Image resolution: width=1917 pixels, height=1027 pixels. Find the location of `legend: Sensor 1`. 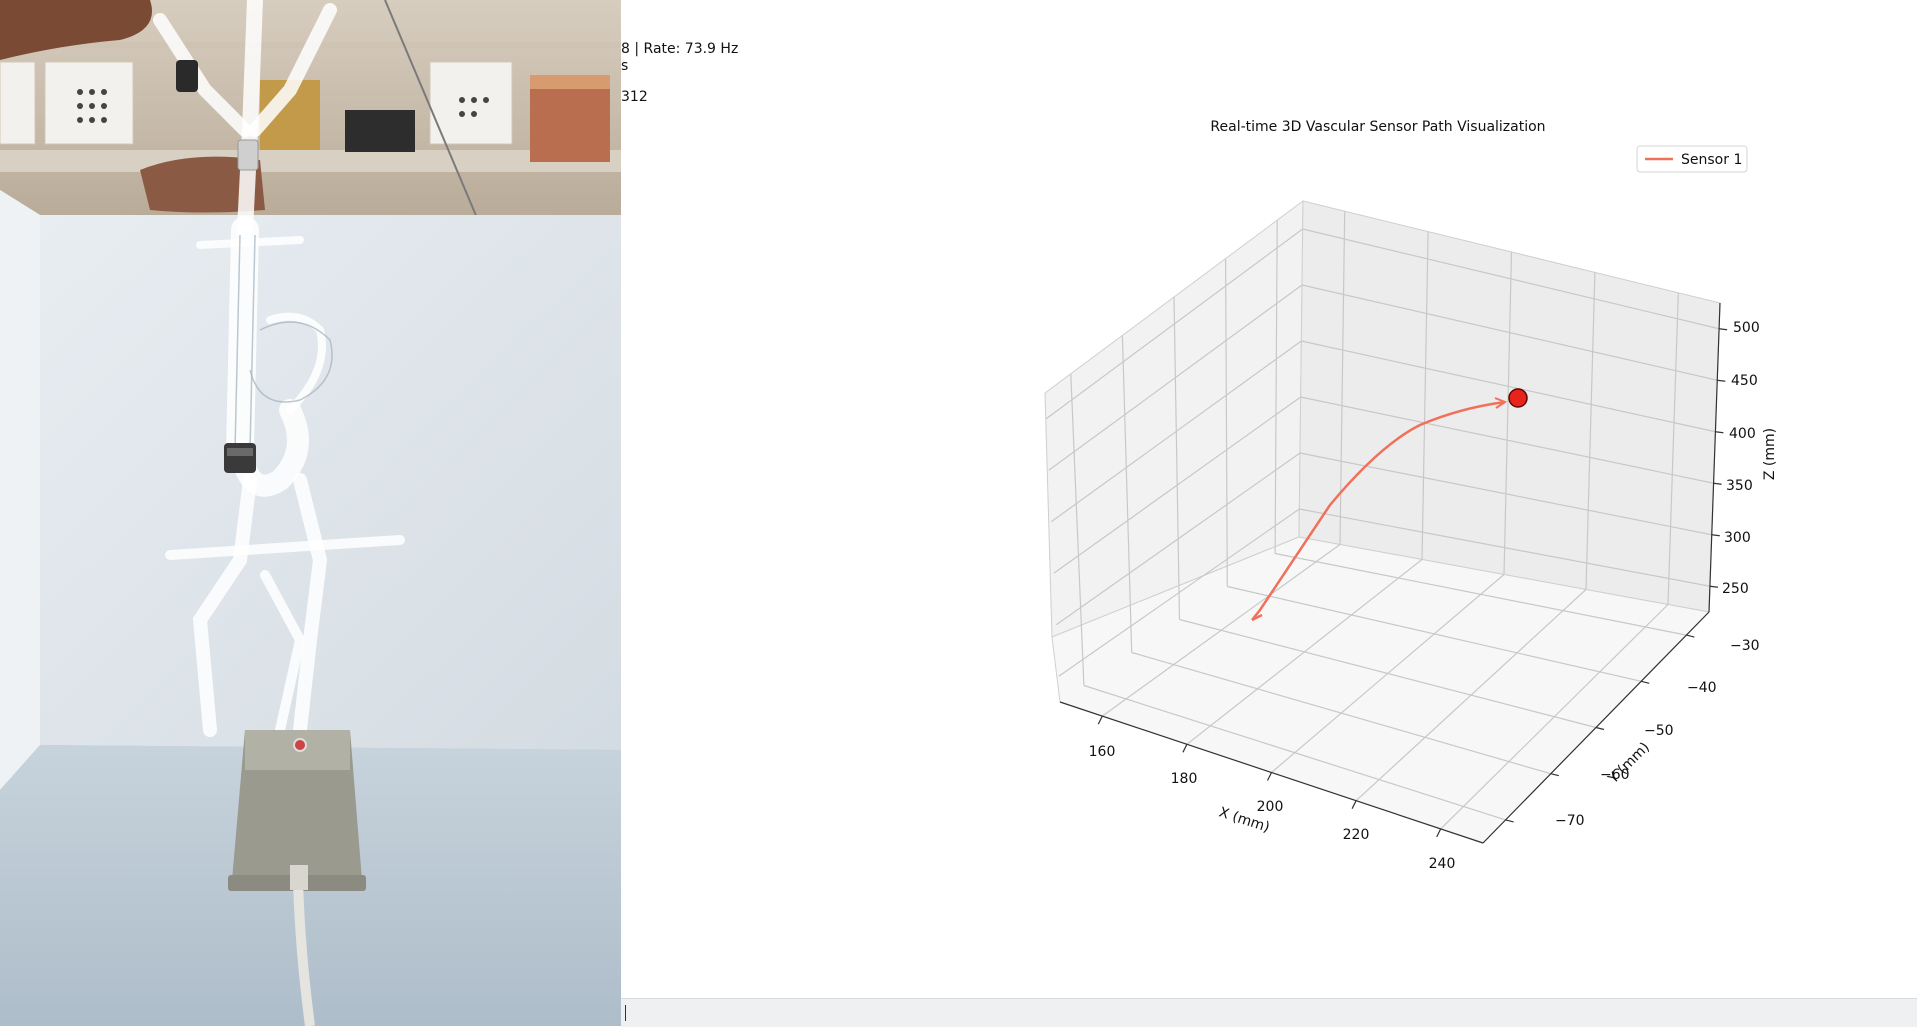

legend: Sensor 1 is located at coordinates (1692, 159).